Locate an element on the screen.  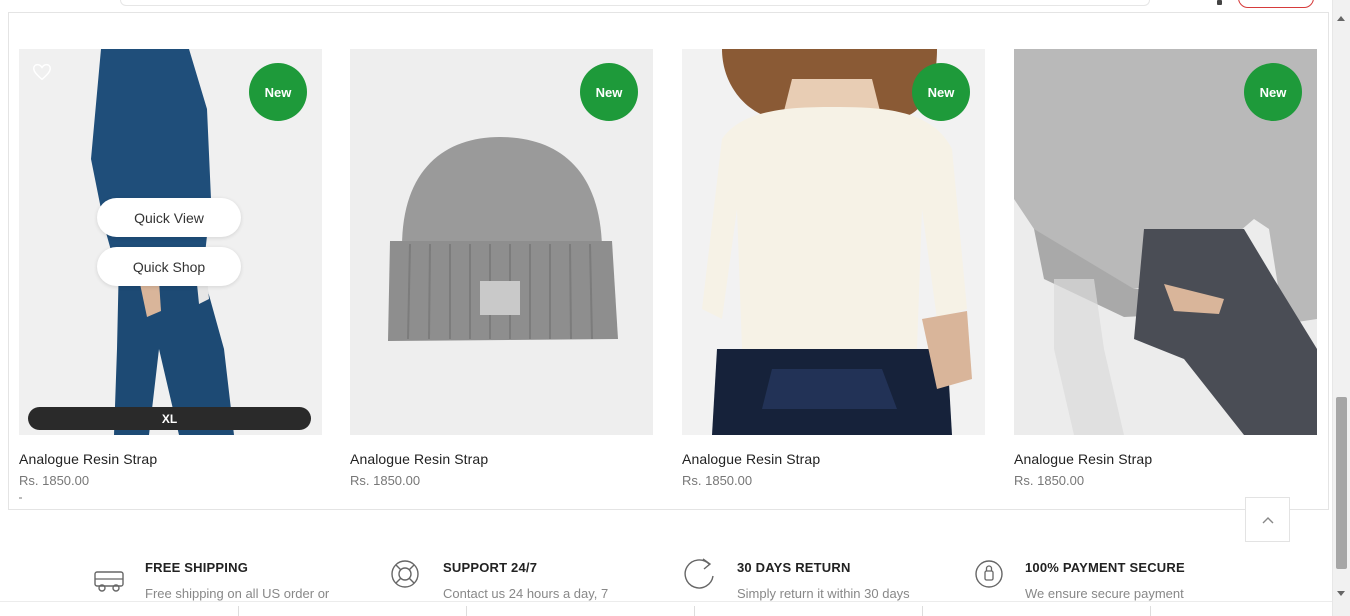
wishlist-heart-icon is located at coordinates (42, 72).